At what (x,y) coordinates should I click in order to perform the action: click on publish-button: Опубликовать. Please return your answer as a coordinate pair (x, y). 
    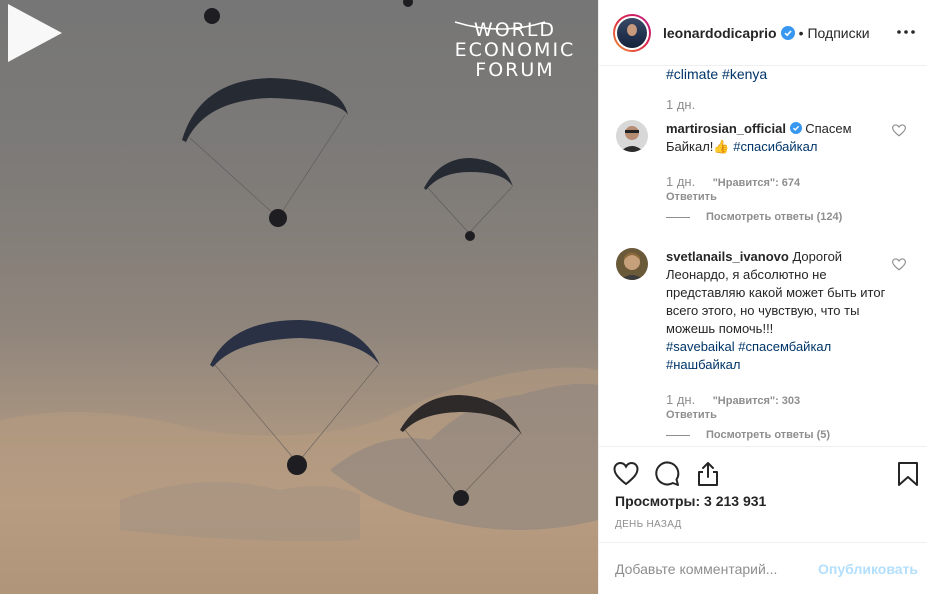
    Looking at the image, I should click on (868, 569).